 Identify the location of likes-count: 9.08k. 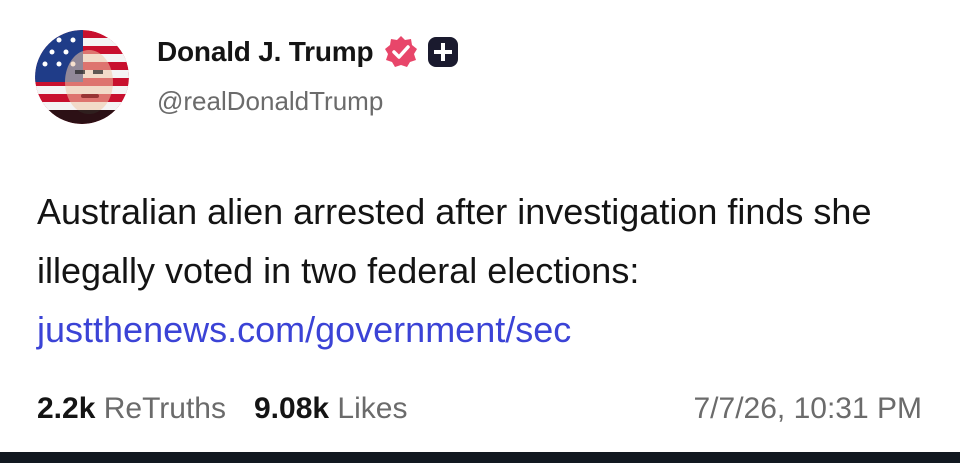
(292, 408).